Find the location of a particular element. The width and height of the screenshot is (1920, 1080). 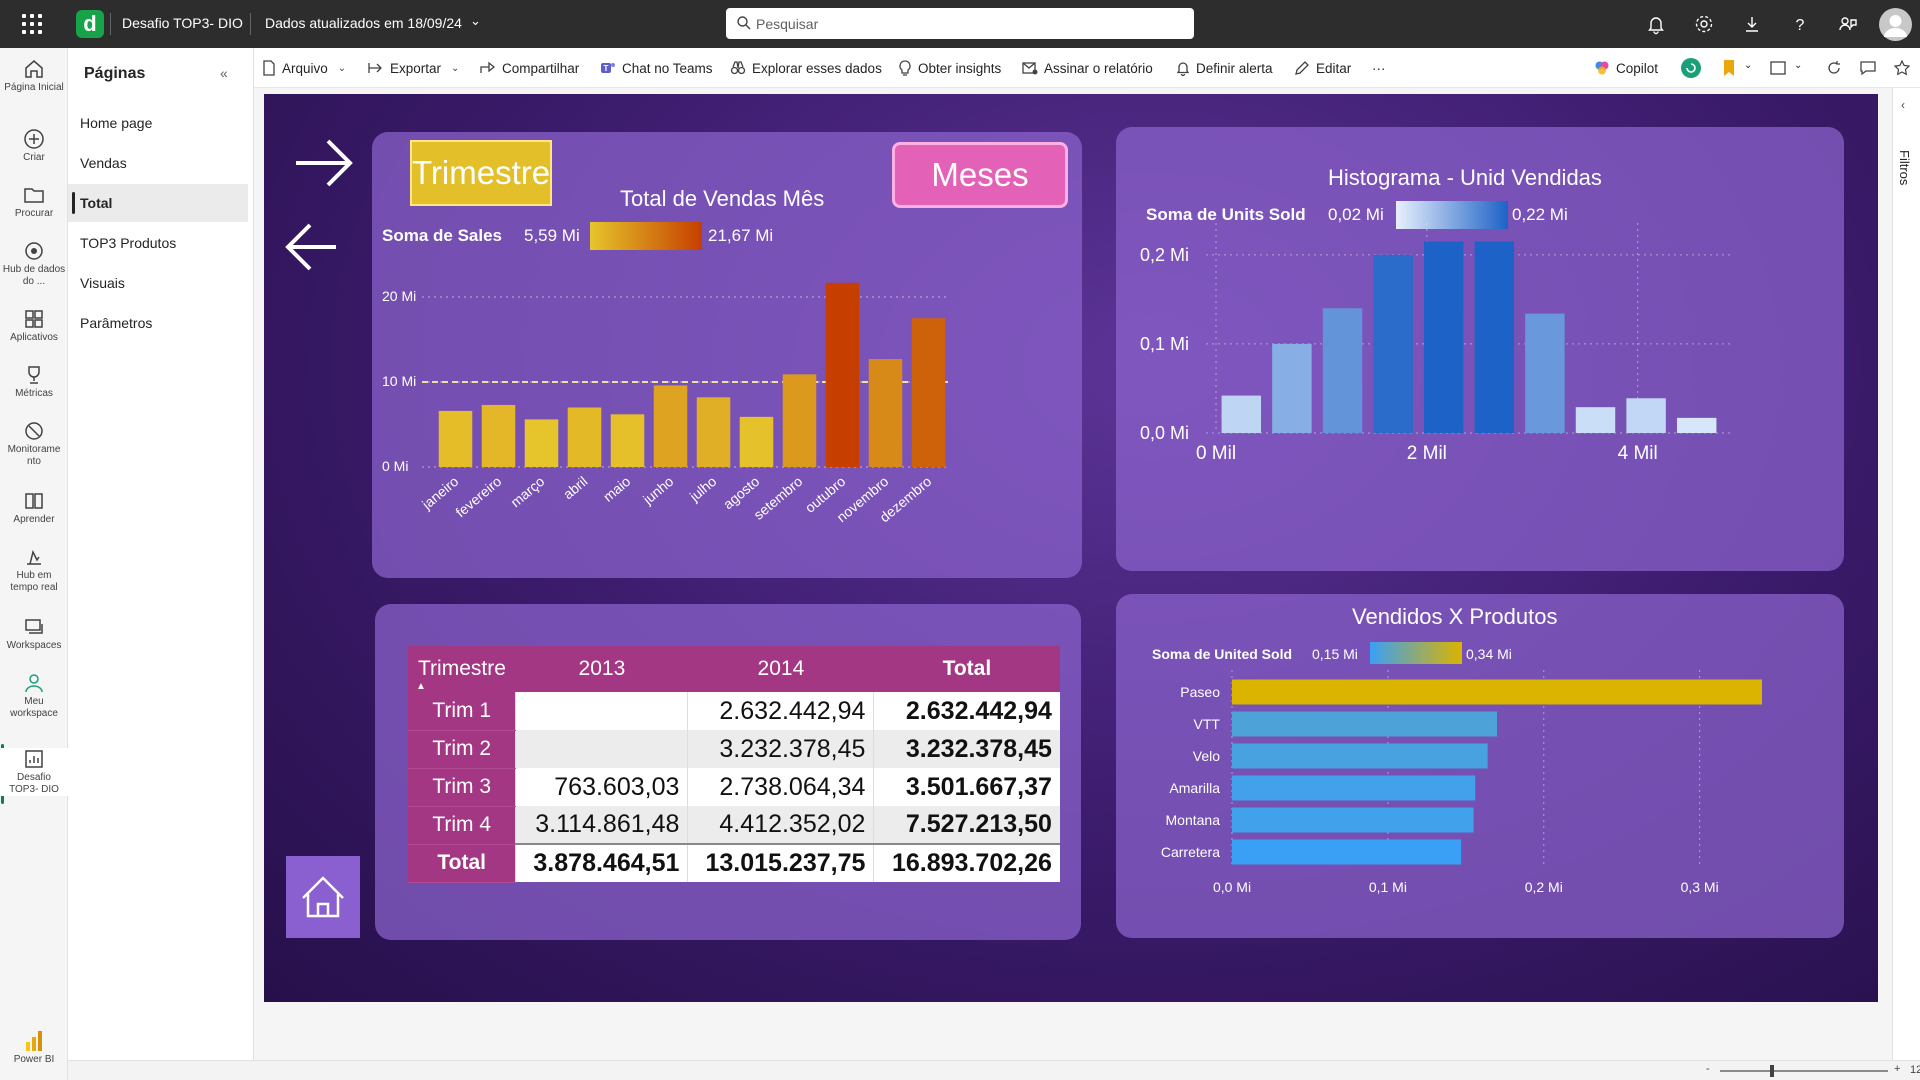

powerbi-brand: Power BI is located at coordinates (34, 1047).